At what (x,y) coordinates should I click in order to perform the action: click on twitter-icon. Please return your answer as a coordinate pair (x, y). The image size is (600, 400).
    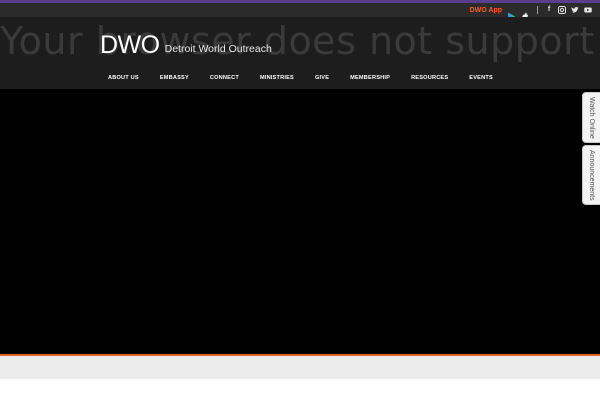
    Looking at the image, I should click on (575, 10).